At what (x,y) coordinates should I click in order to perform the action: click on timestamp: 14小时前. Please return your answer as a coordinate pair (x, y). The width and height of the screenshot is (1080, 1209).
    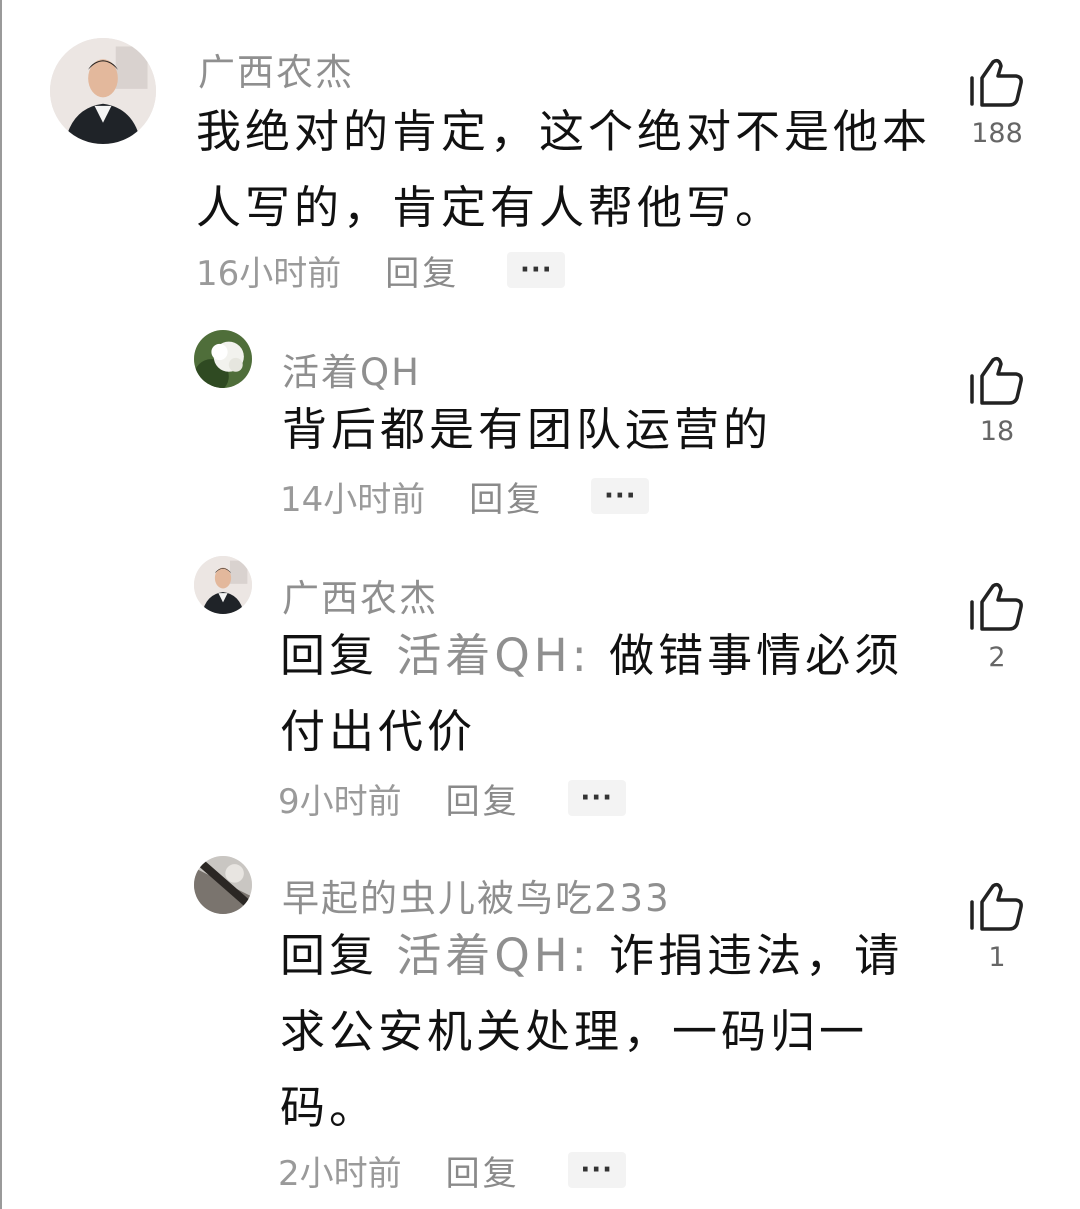
    Looking at the image, I should click on (353, 499).